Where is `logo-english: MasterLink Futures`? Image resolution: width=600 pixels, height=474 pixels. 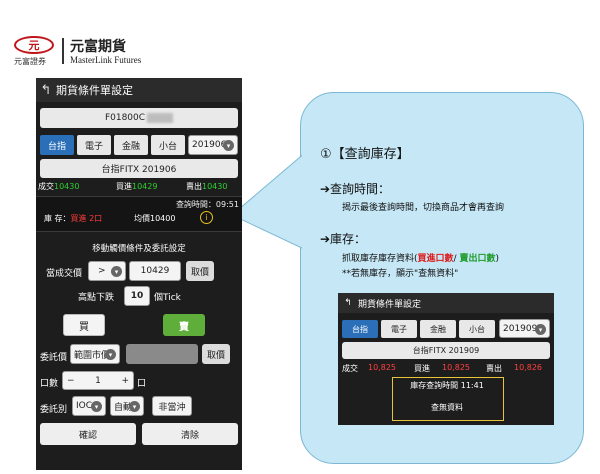
logo-english: MasterLink Futures is located at coordinates (106, 60).